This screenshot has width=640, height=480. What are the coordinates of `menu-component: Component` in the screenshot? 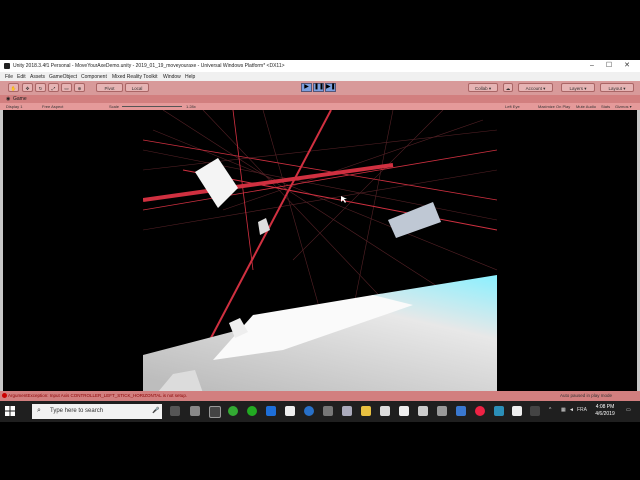 It's located at (94, 77).